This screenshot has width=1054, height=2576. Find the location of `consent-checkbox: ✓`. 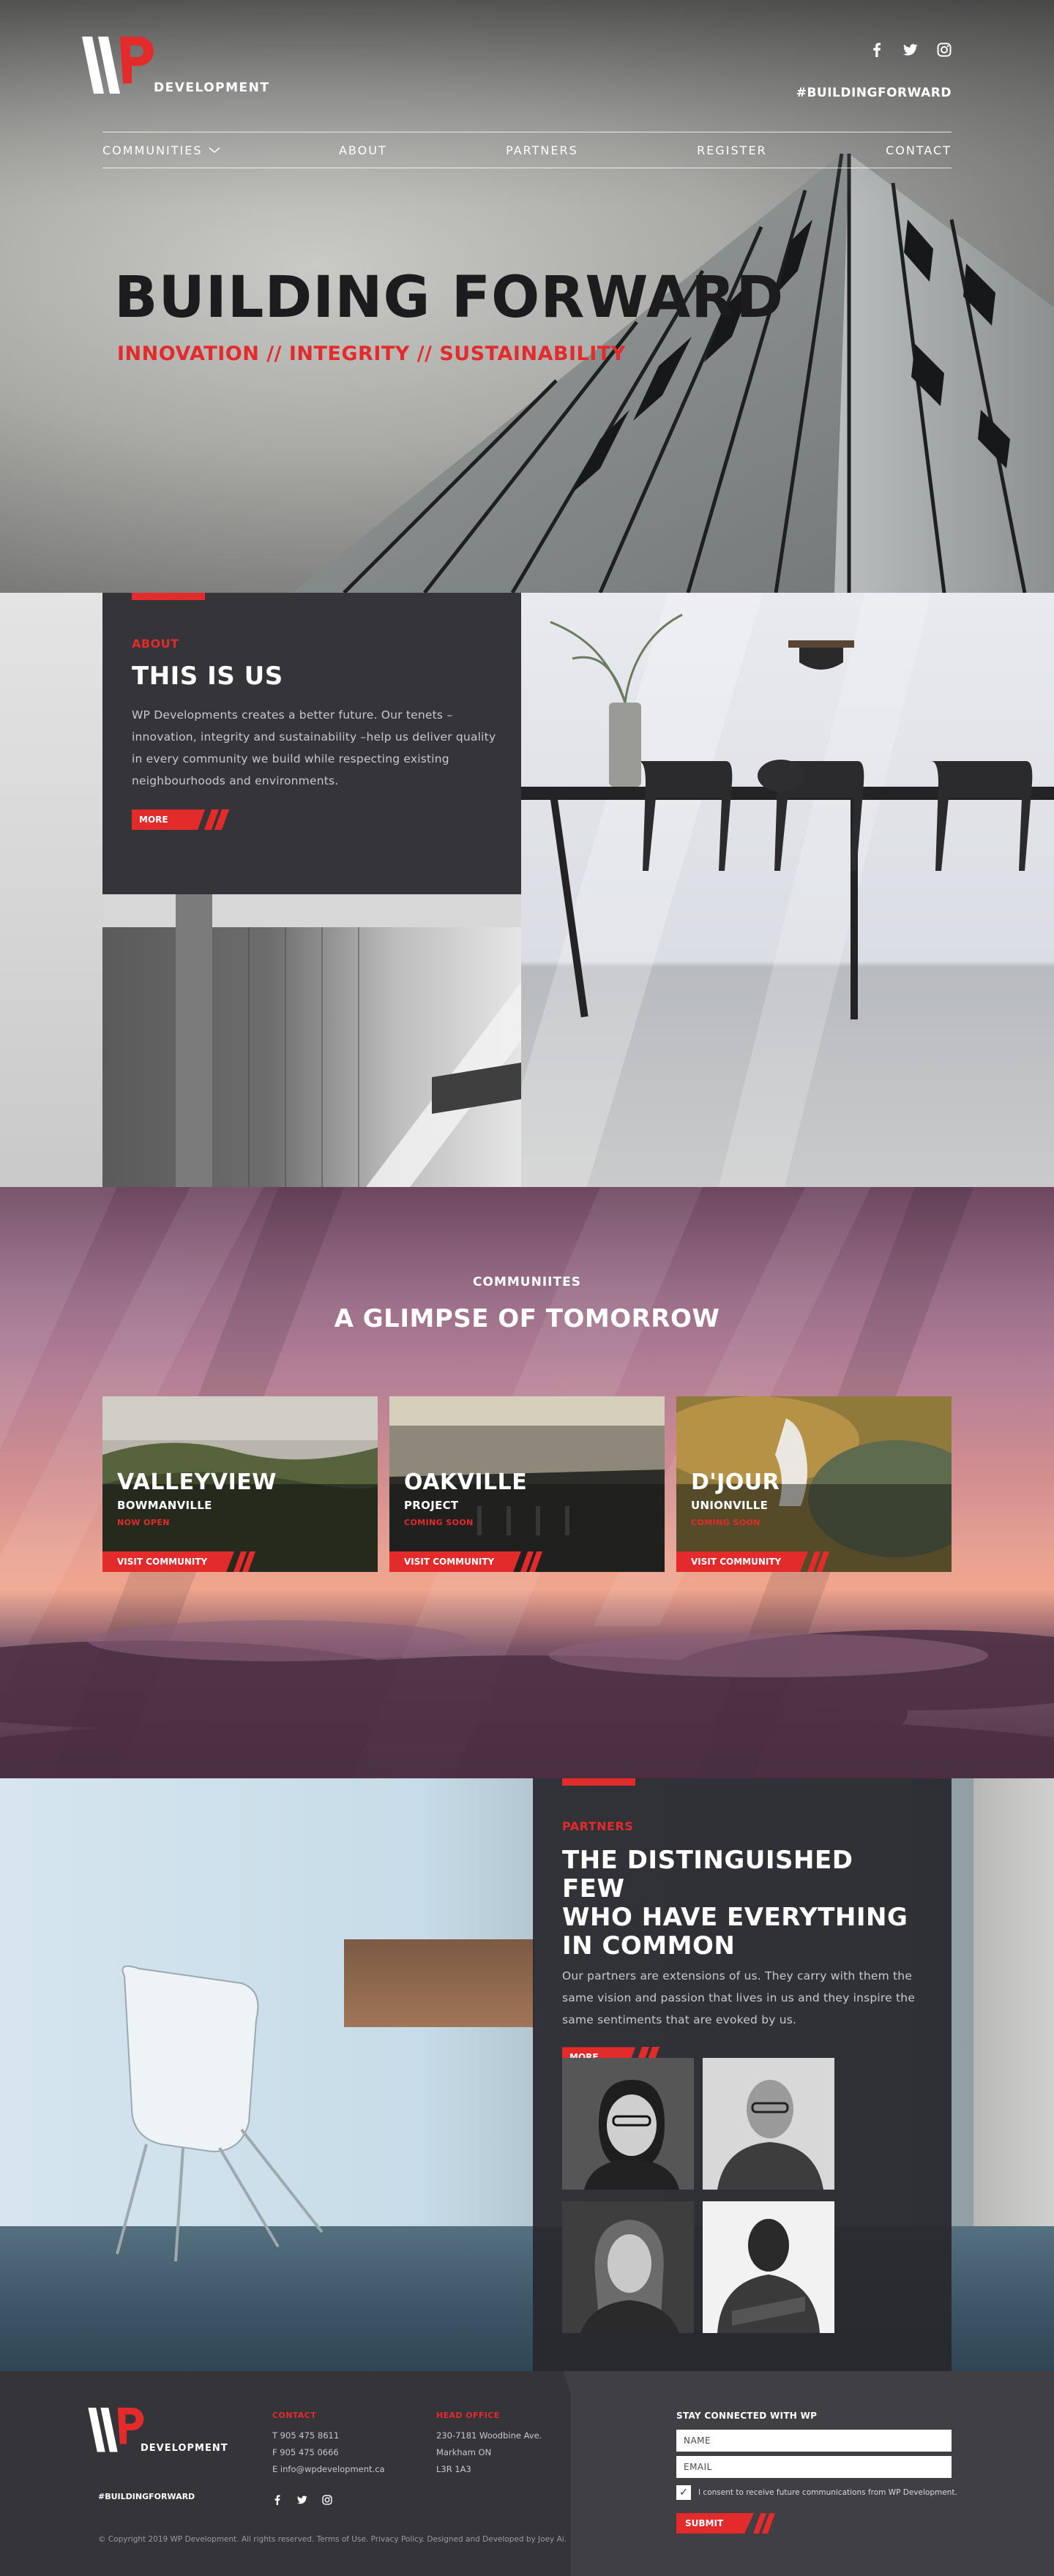

consent-checkbox: ✓ is located at coordinates (683, 2492).